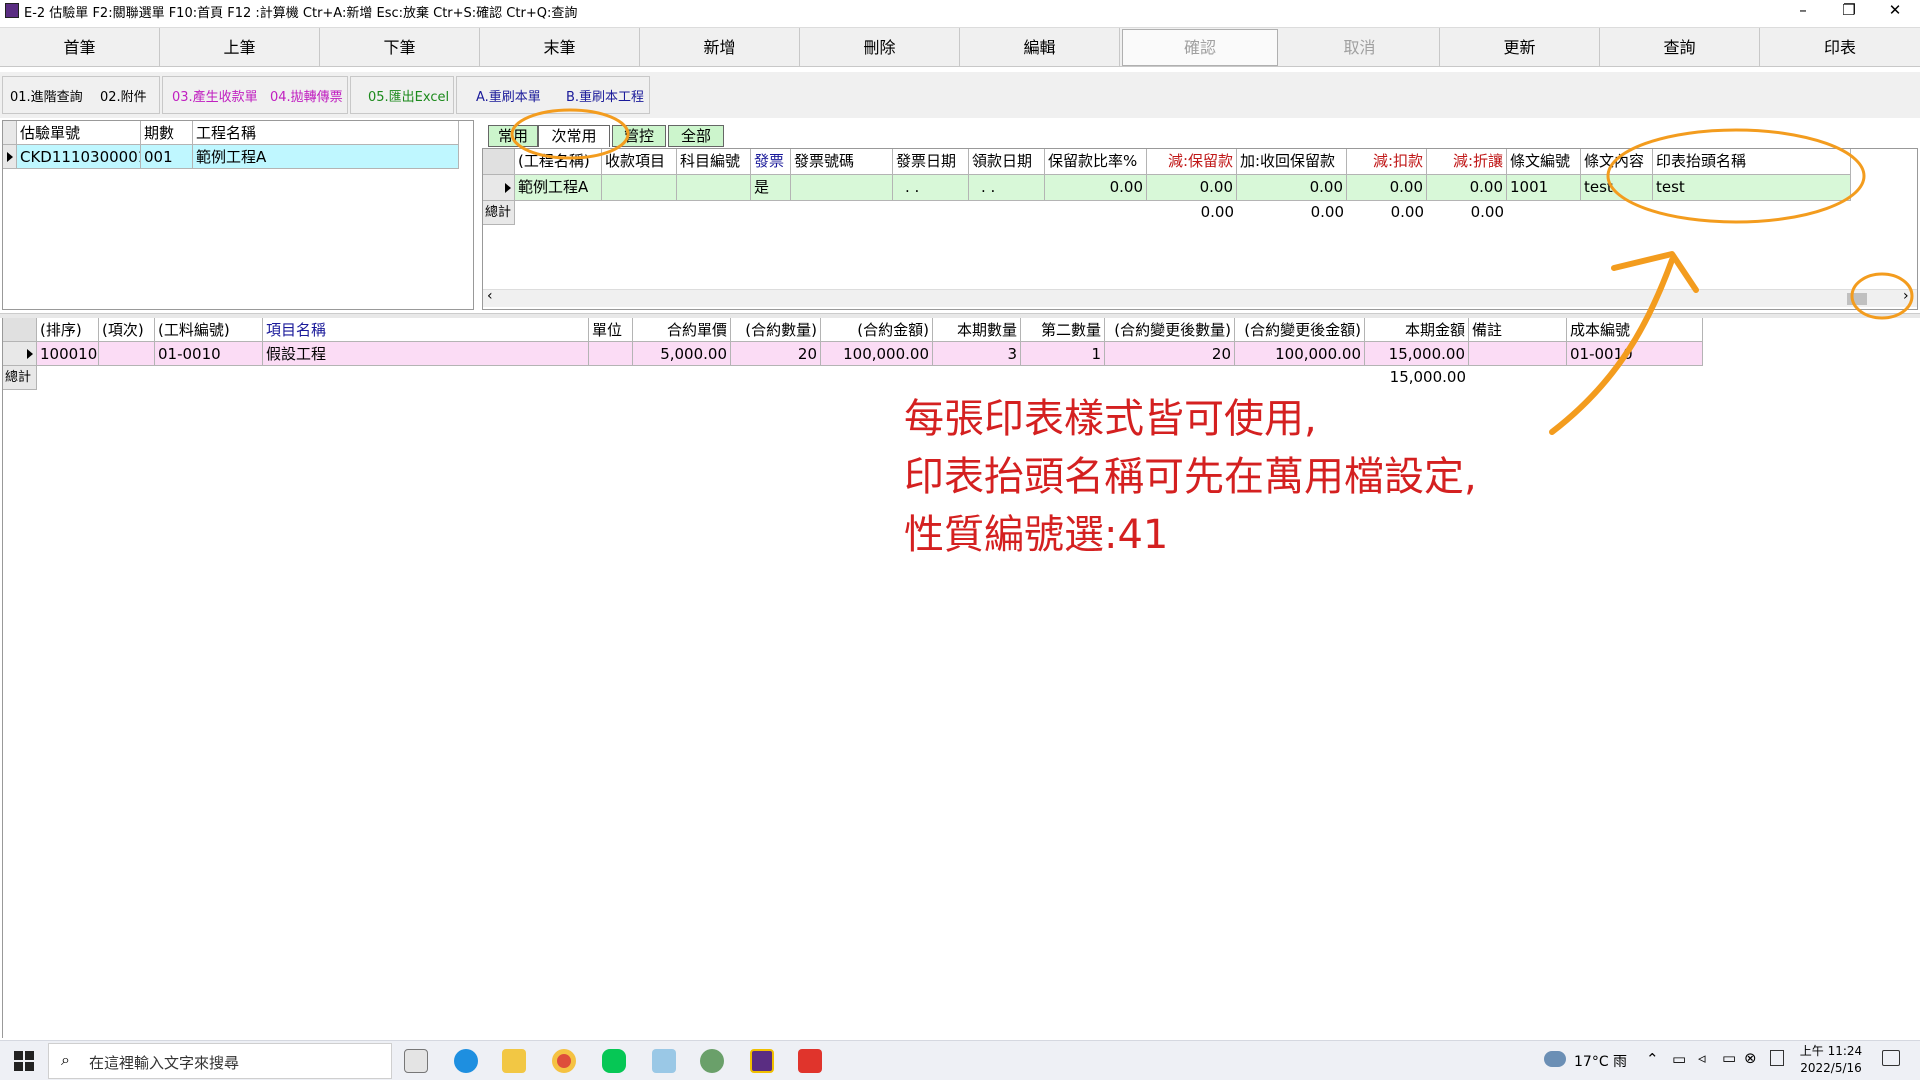 The image size is (1920, 1080). Describe the element at coordinates (762, 1061) in the screenshot. I see `erp-app-icon` at that location.